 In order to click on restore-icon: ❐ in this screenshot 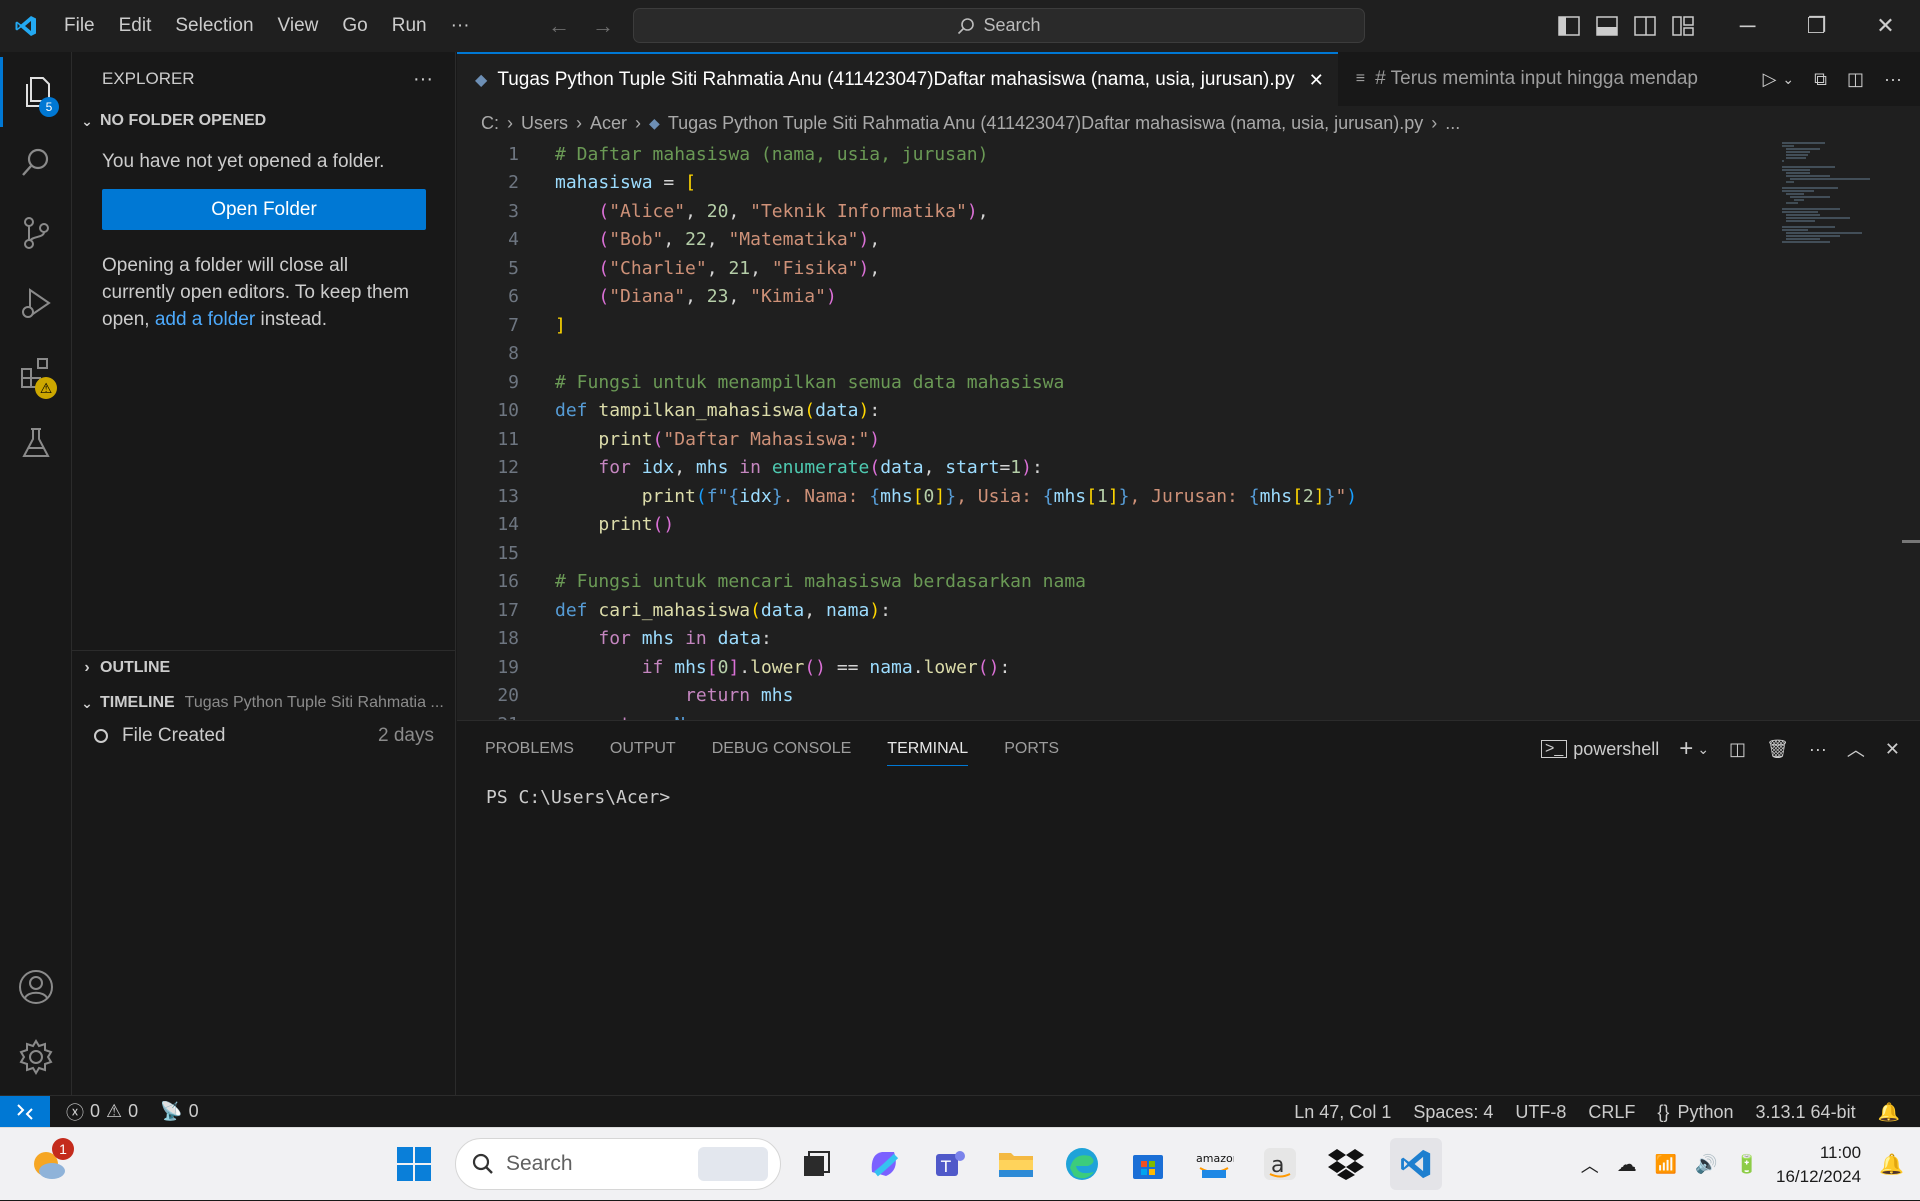, I will do `click(1816, 26)`.